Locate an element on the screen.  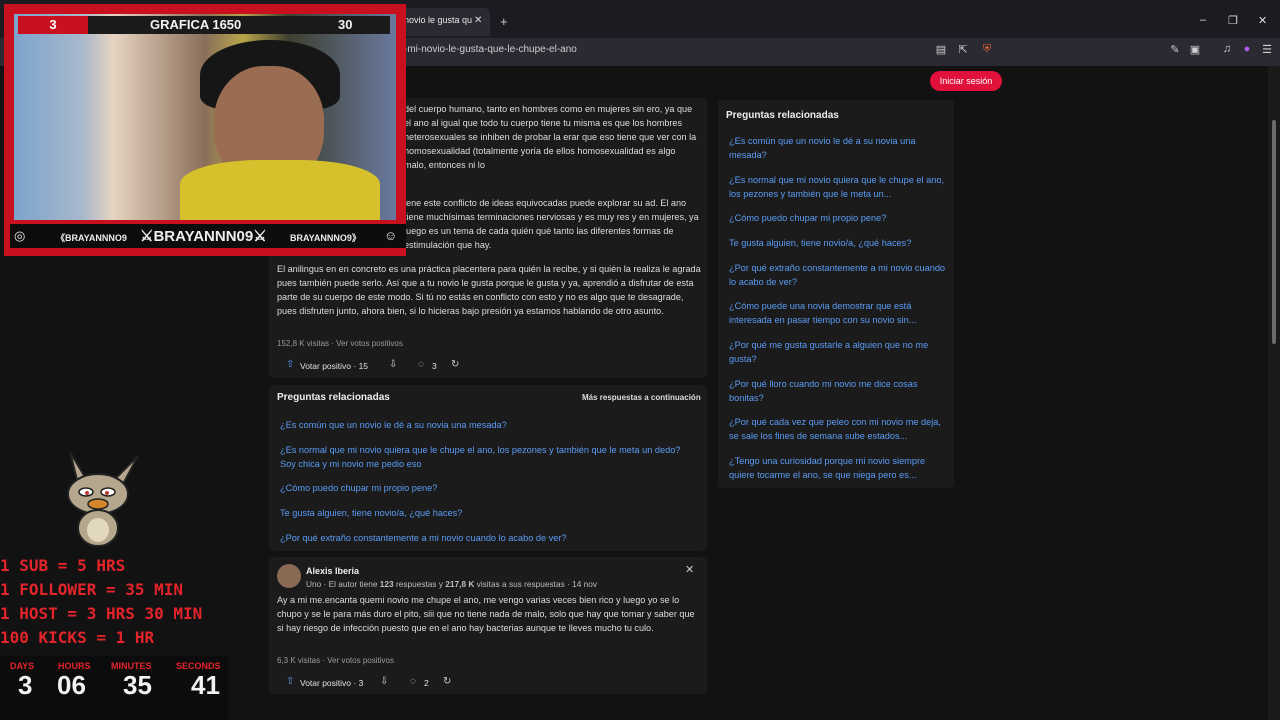
sidebar-question-link: ¿Cómo puedo chupar mi propio pene? is located at coordinates (839, 218).